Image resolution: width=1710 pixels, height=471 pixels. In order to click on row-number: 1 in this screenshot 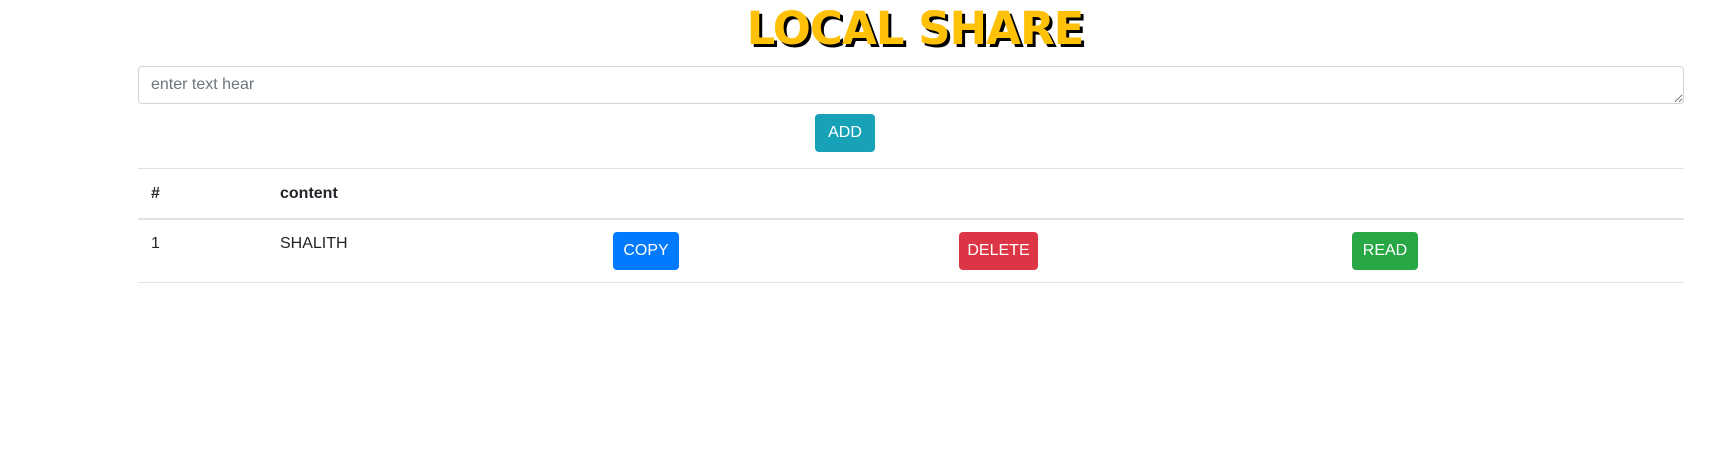, I will do `click(155, 243)`.